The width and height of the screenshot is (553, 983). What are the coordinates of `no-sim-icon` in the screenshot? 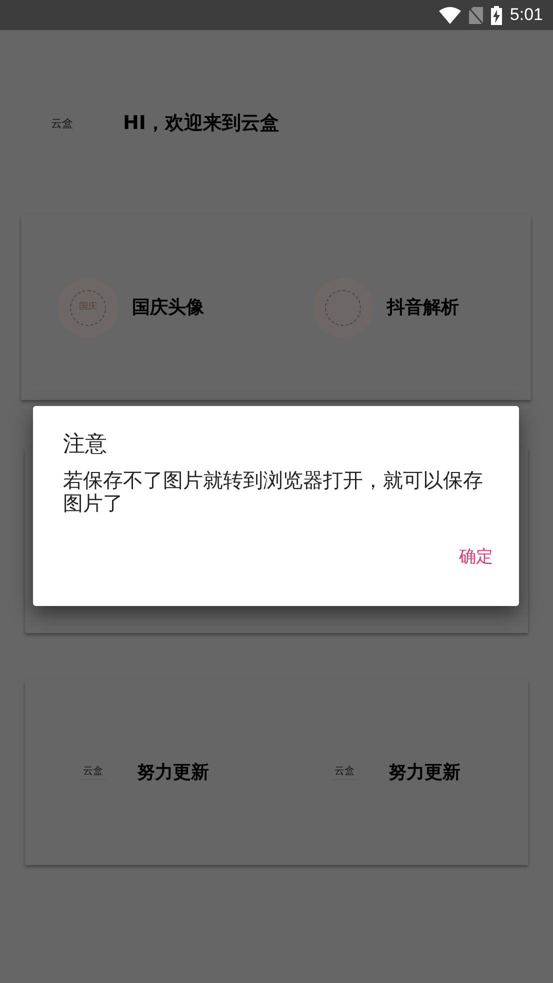 It's located at (475, 15).